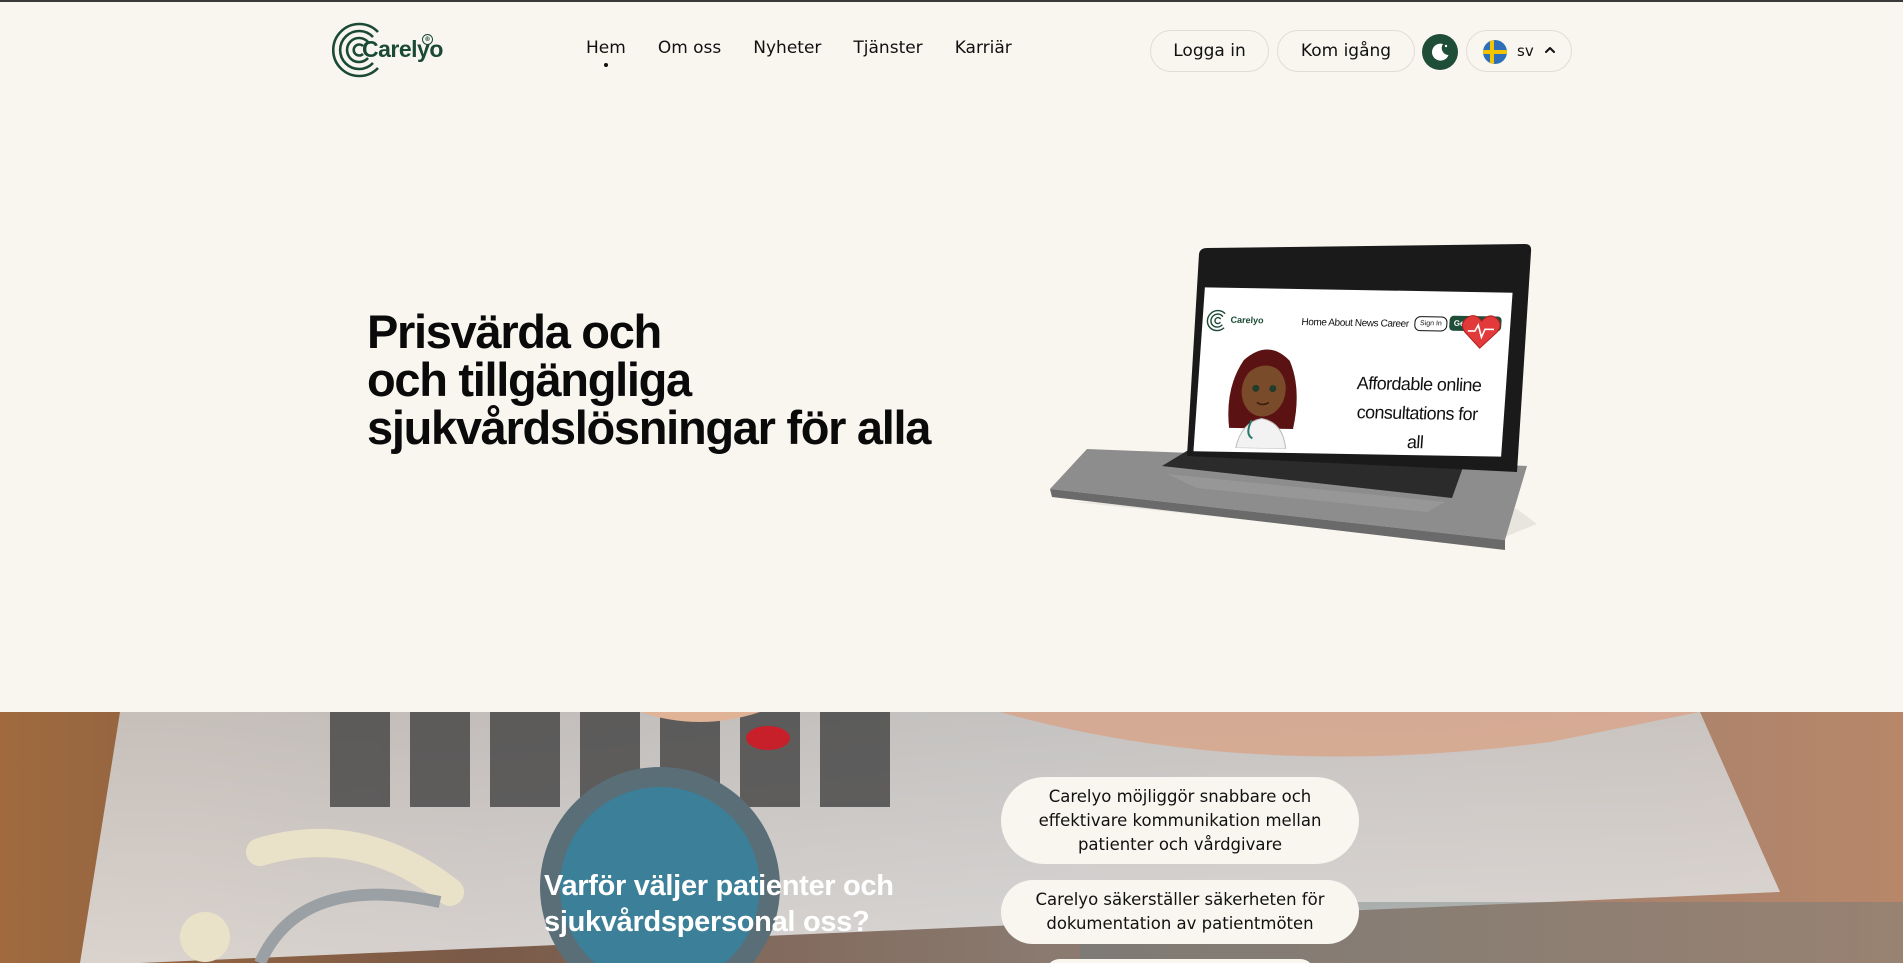 The image size is (1903, 963). Describe the element at coordinates (1481, 332) in the screenshot. I see `heart-icon` at that location.